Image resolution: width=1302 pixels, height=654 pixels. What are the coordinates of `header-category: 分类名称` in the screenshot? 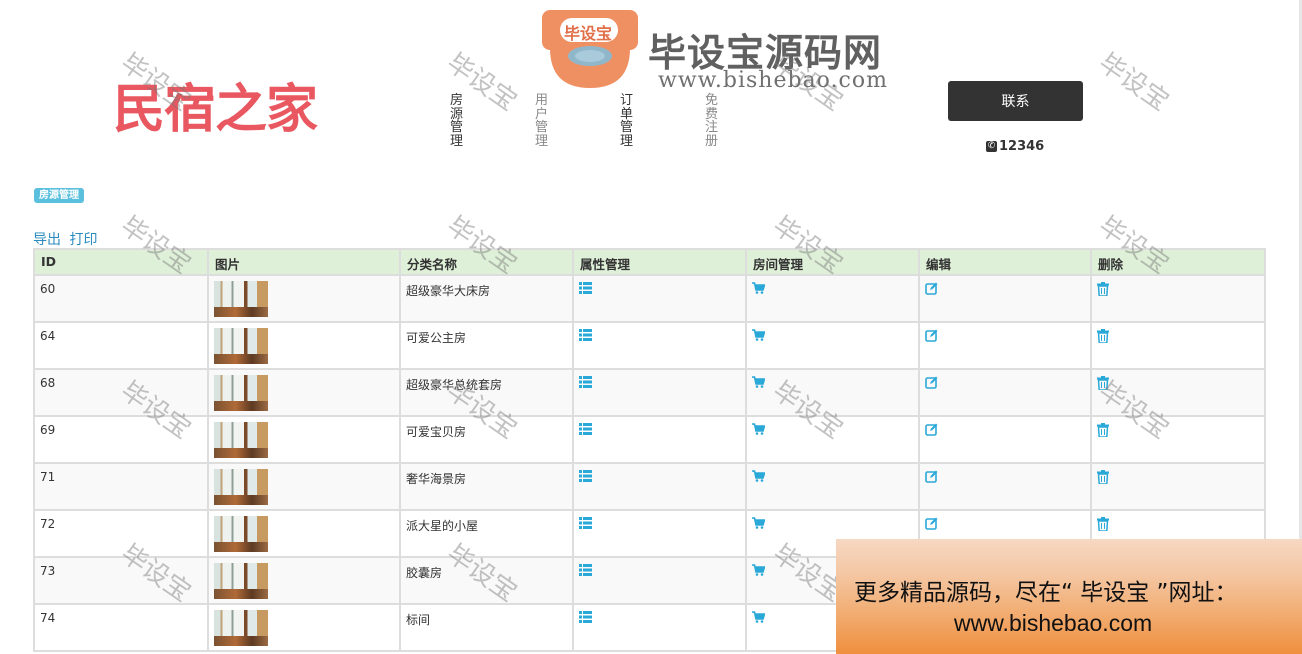 It's located at (486, 262).